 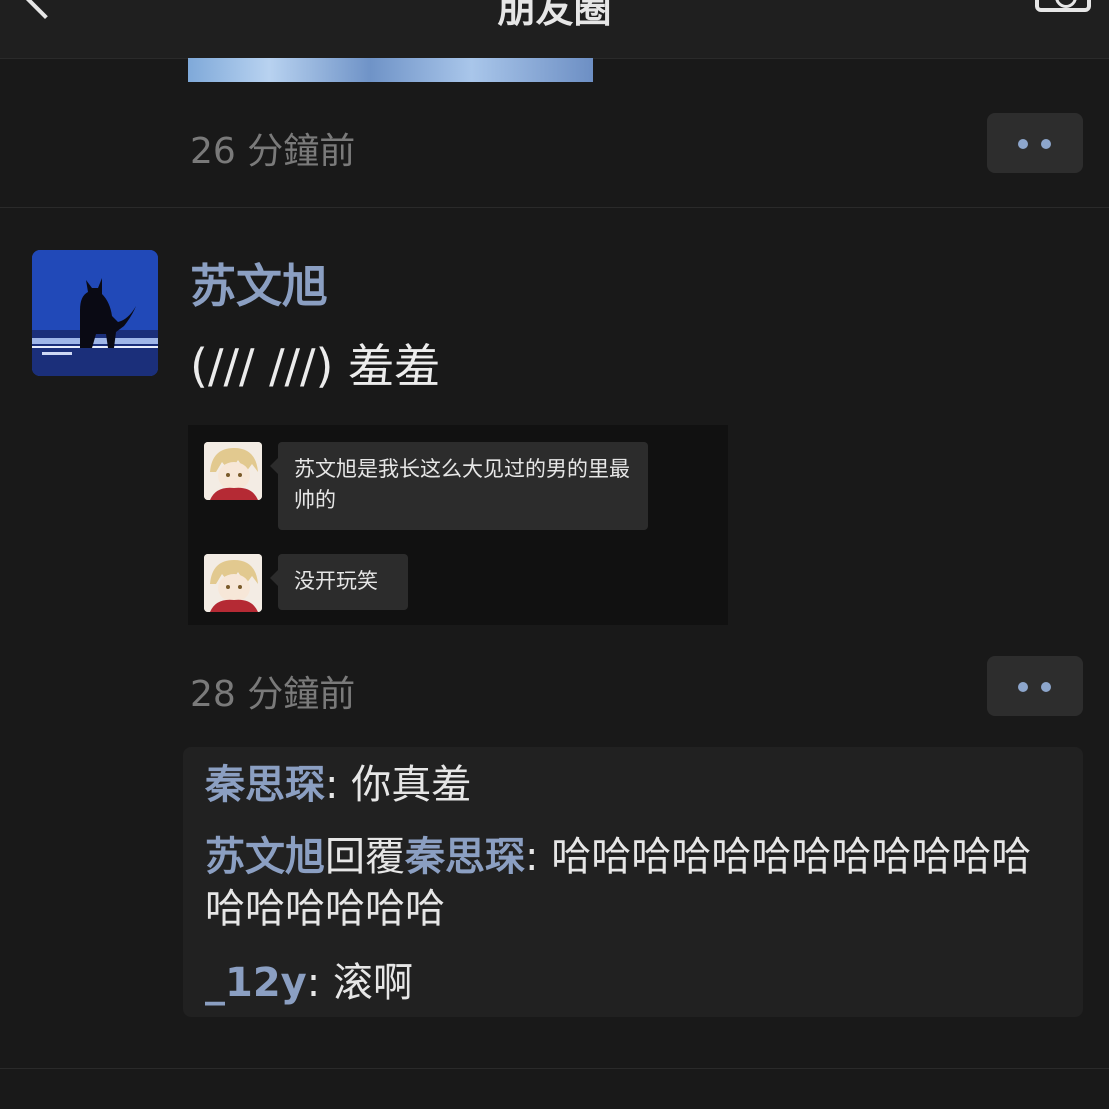 I want to click on page-title: 朋友圈, so click(x=554, y=15).